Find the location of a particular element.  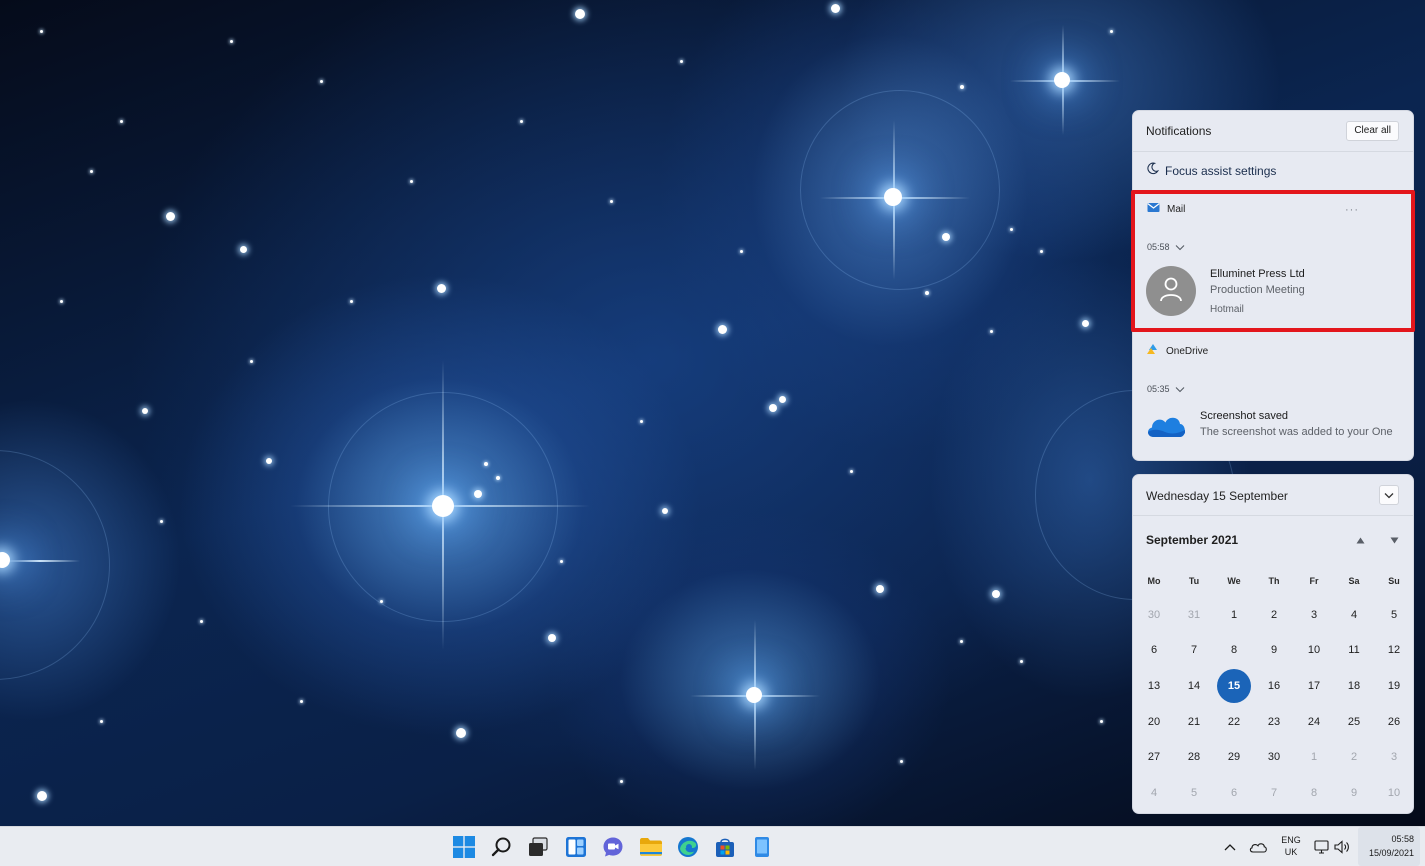

calendar-day-today: 15 is located at coordinates (1234, 686).